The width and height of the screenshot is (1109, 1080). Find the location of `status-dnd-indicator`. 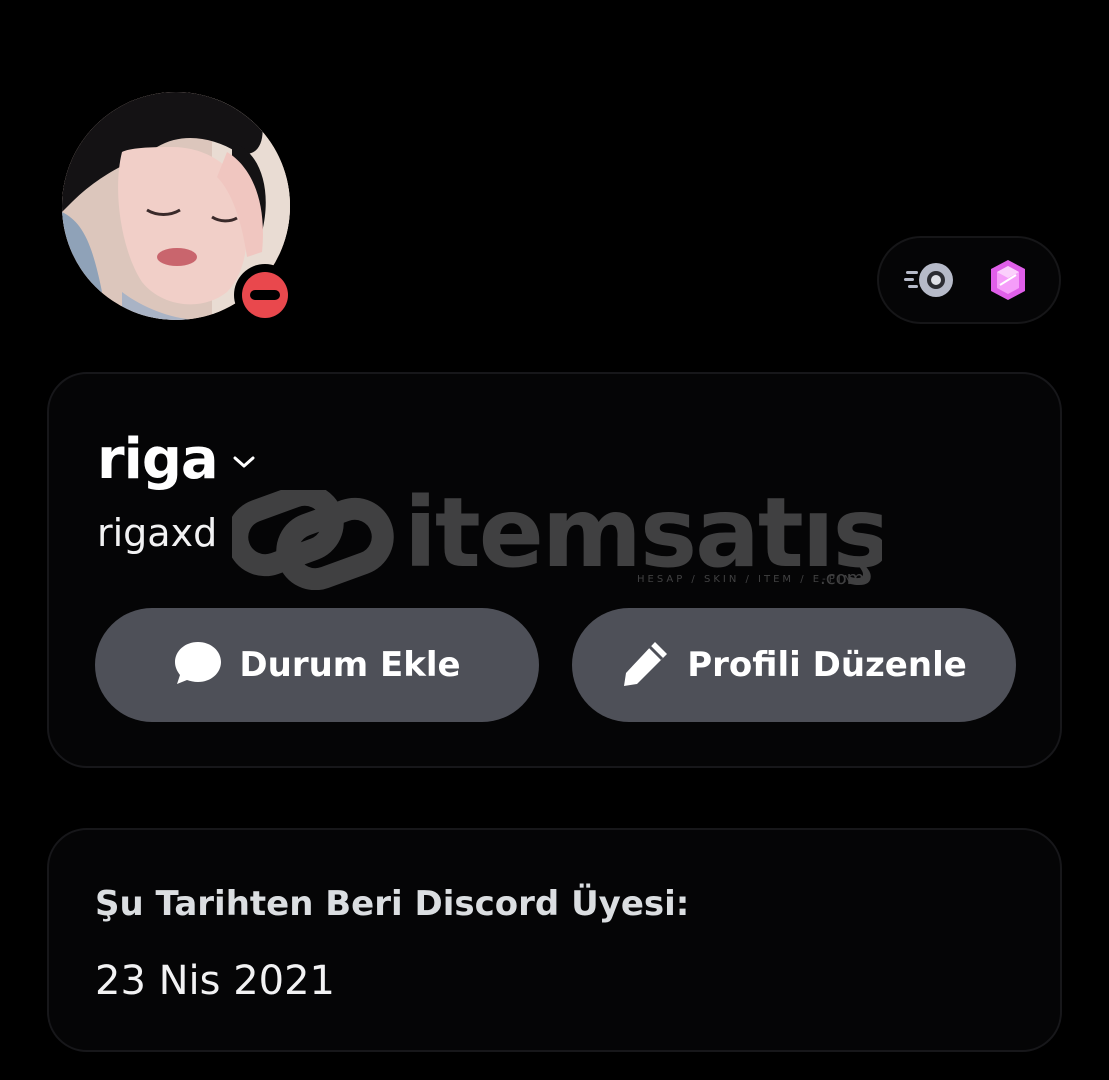

status-dnd-indicator is located at coordinates (265, 295).